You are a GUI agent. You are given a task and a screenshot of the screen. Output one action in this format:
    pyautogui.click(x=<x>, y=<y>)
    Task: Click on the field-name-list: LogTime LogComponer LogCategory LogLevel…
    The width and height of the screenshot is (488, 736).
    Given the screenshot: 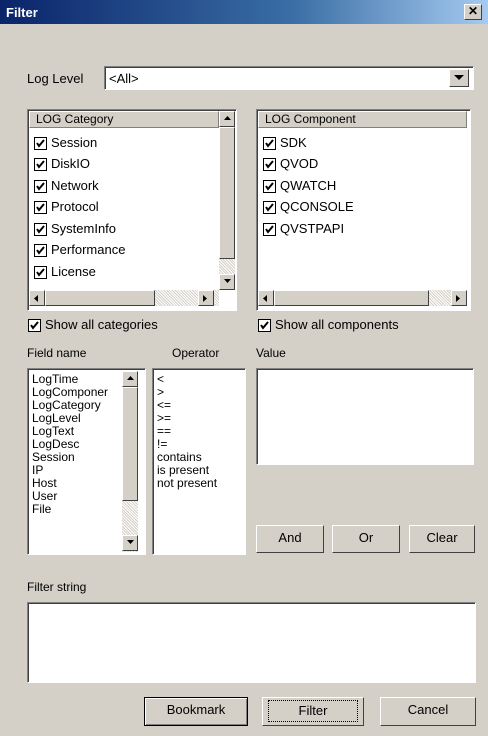 What is the action you would take?
    pyautogui.click(x=86, y=461)
    